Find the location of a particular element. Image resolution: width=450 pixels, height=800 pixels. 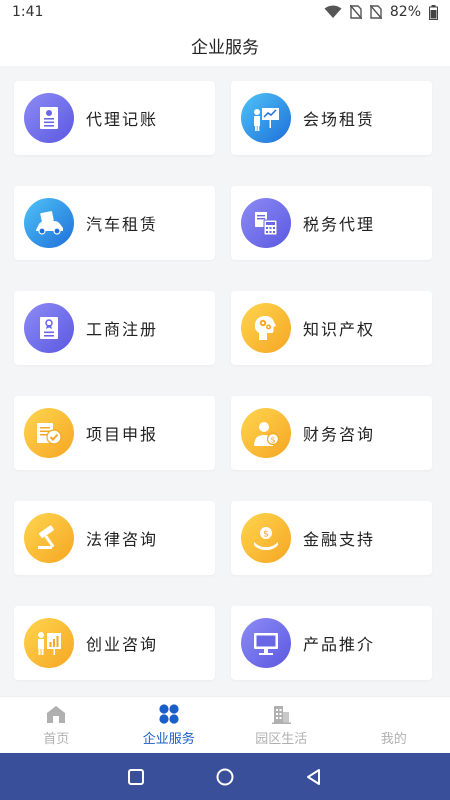

back-icon is located at coordinates (314, 777).